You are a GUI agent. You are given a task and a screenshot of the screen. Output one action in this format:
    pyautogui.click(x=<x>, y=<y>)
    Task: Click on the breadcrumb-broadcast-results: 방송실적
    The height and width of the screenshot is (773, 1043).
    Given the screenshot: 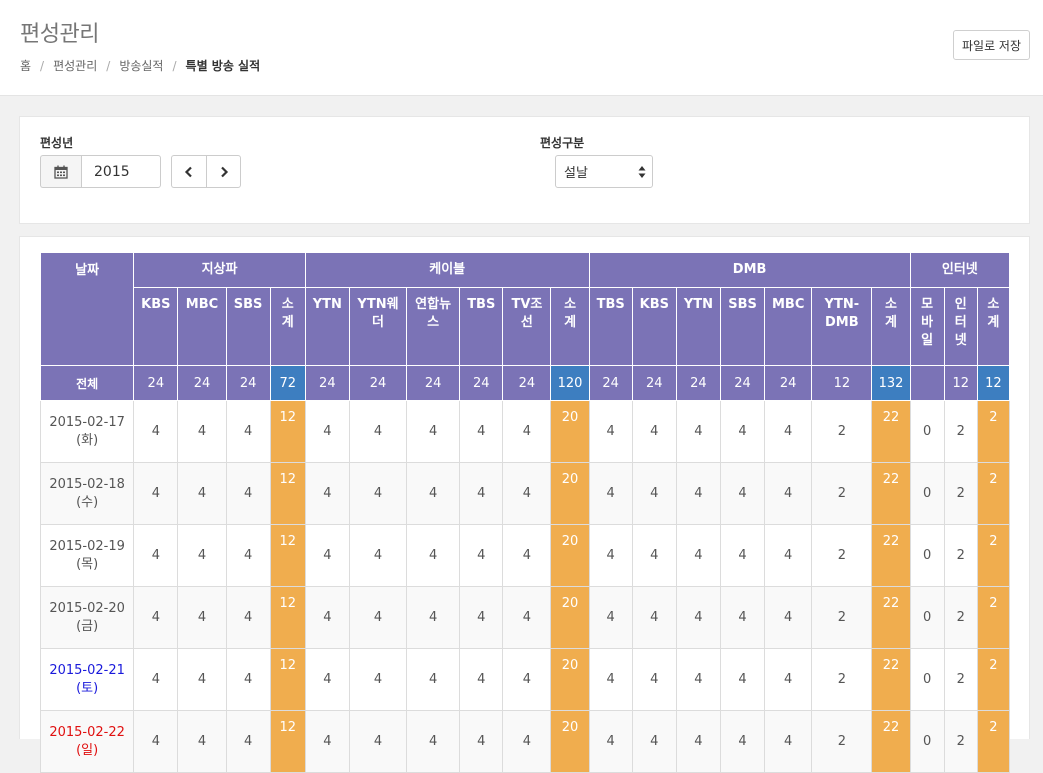 What is the action you would take?
    pyautogui.click(x=141, y=66)
    